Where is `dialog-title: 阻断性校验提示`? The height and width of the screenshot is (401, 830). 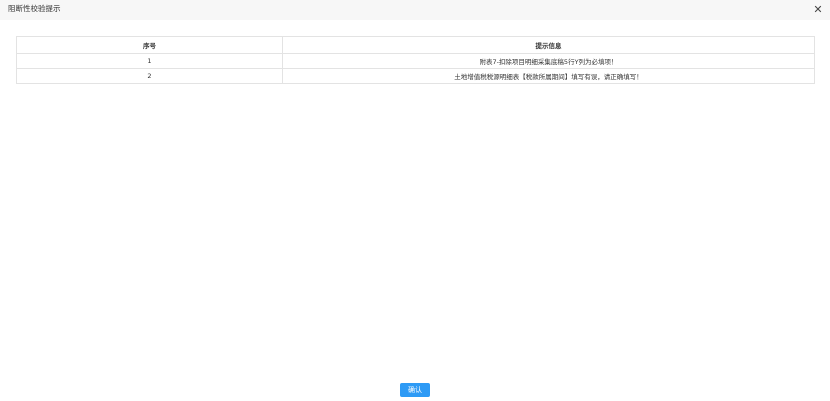
dialog-title: 阻断性校验提示 is located at coordinates (34, 8).